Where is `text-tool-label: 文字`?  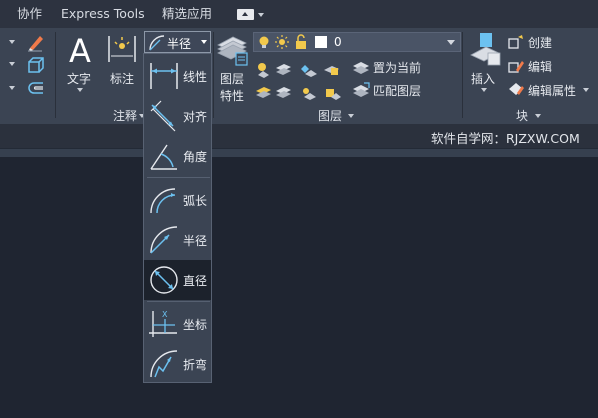
text-tool-label: 文字 is located at coordinates (79, 78).